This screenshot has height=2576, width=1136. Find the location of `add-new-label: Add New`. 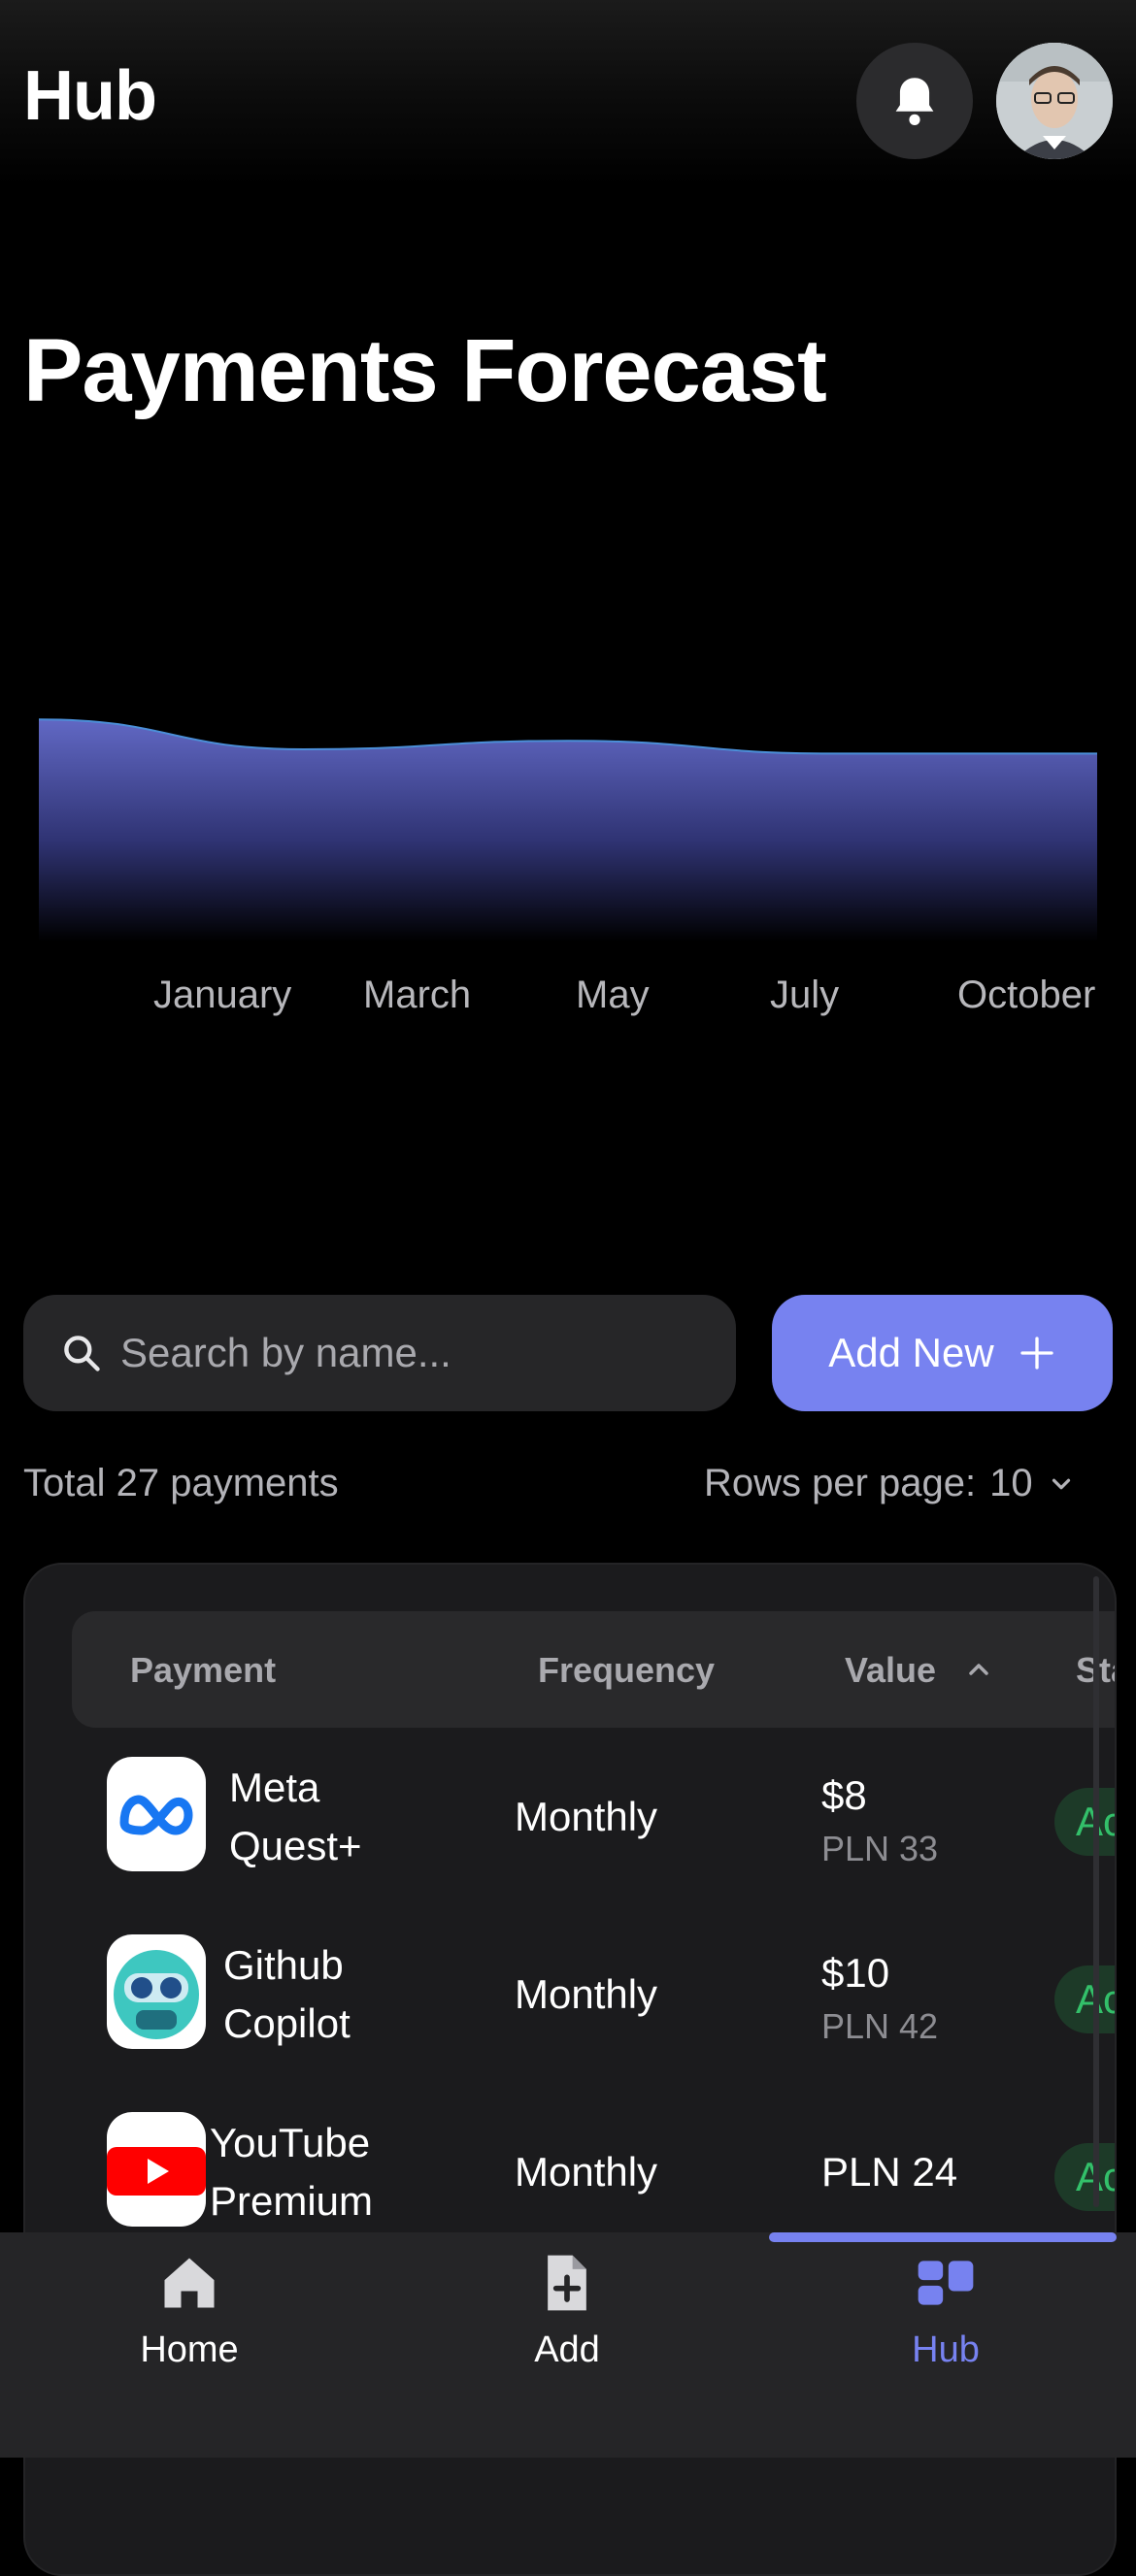

add-new-label: Add New is located at coordinates (911, 1352).